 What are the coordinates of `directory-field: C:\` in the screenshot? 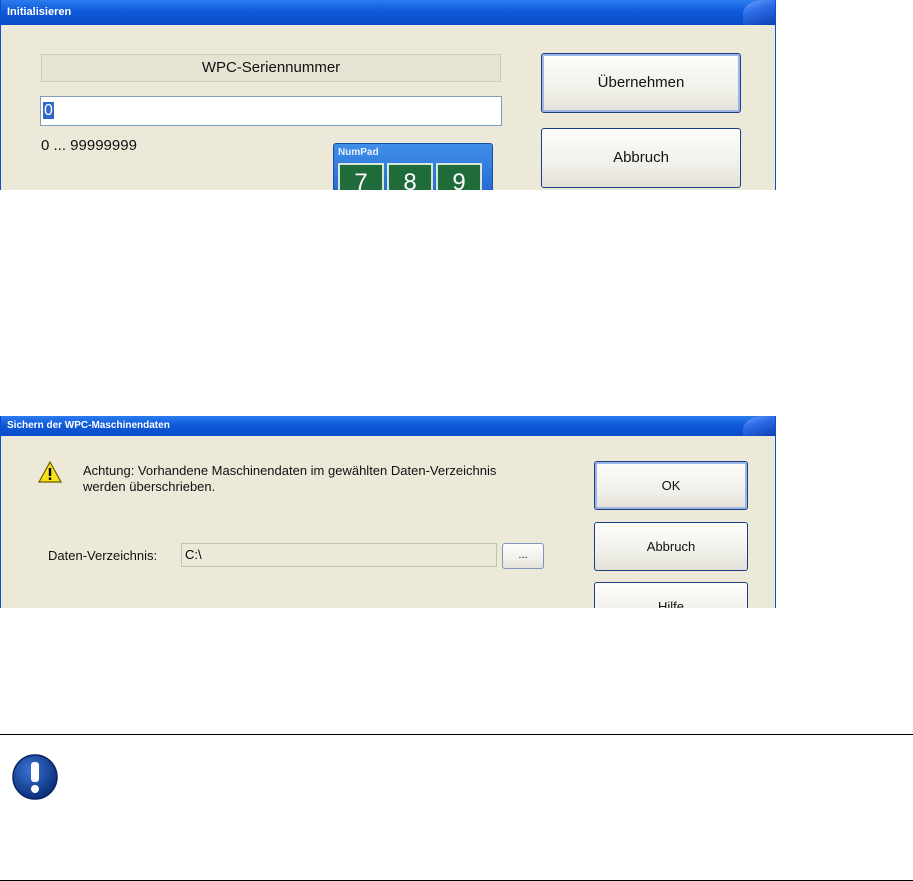 It's located at (339, 555).